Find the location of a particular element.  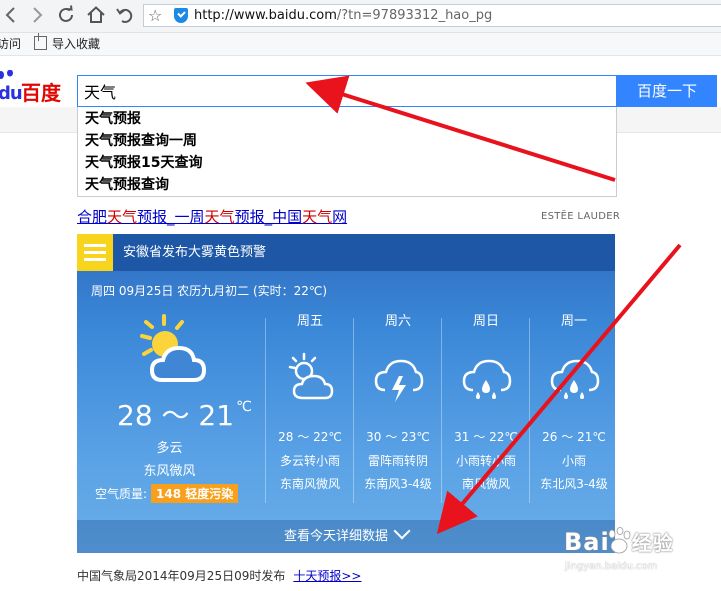

ten-day-forecast-link: 十天预报>> is located at coordinates (327, 576).